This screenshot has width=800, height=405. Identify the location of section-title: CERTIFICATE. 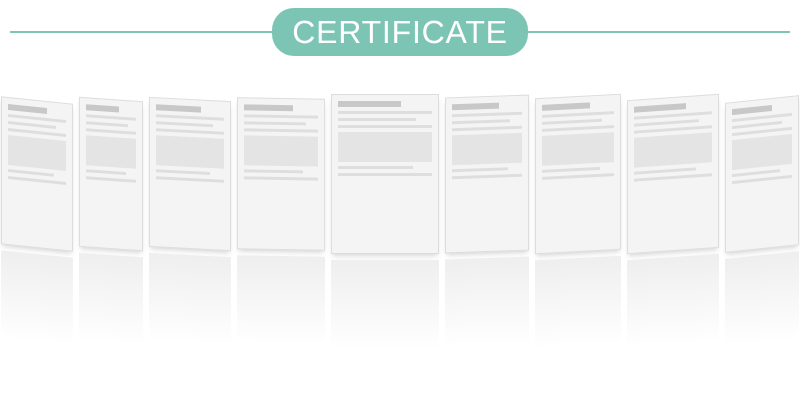
(400, 32).